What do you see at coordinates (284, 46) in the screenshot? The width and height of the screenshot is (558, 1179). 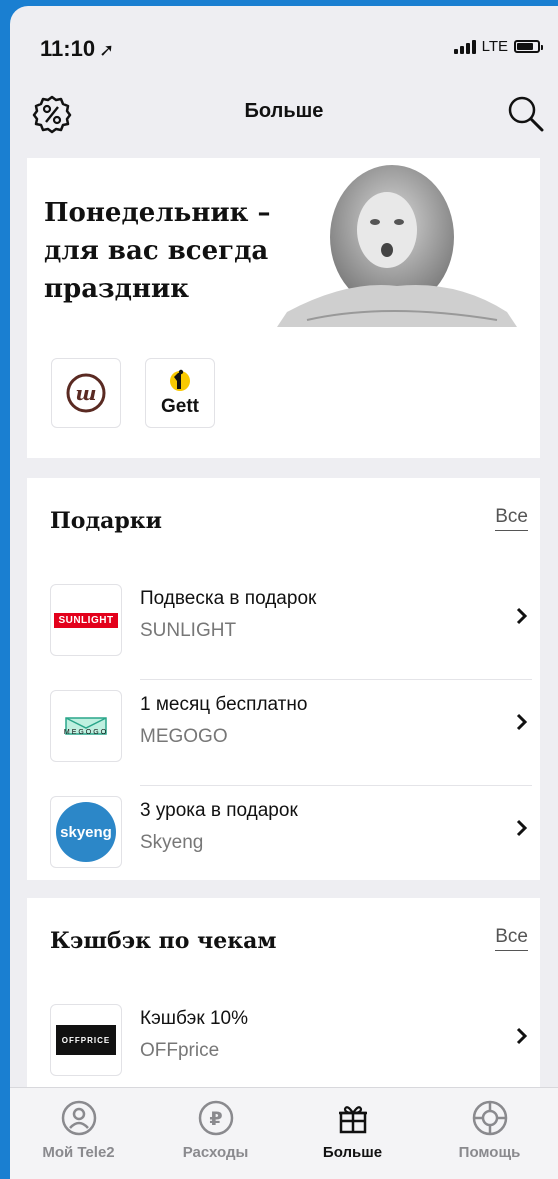 I see `status-bar: 11:10 ➚ LTE` at bounding box center [284, 46].